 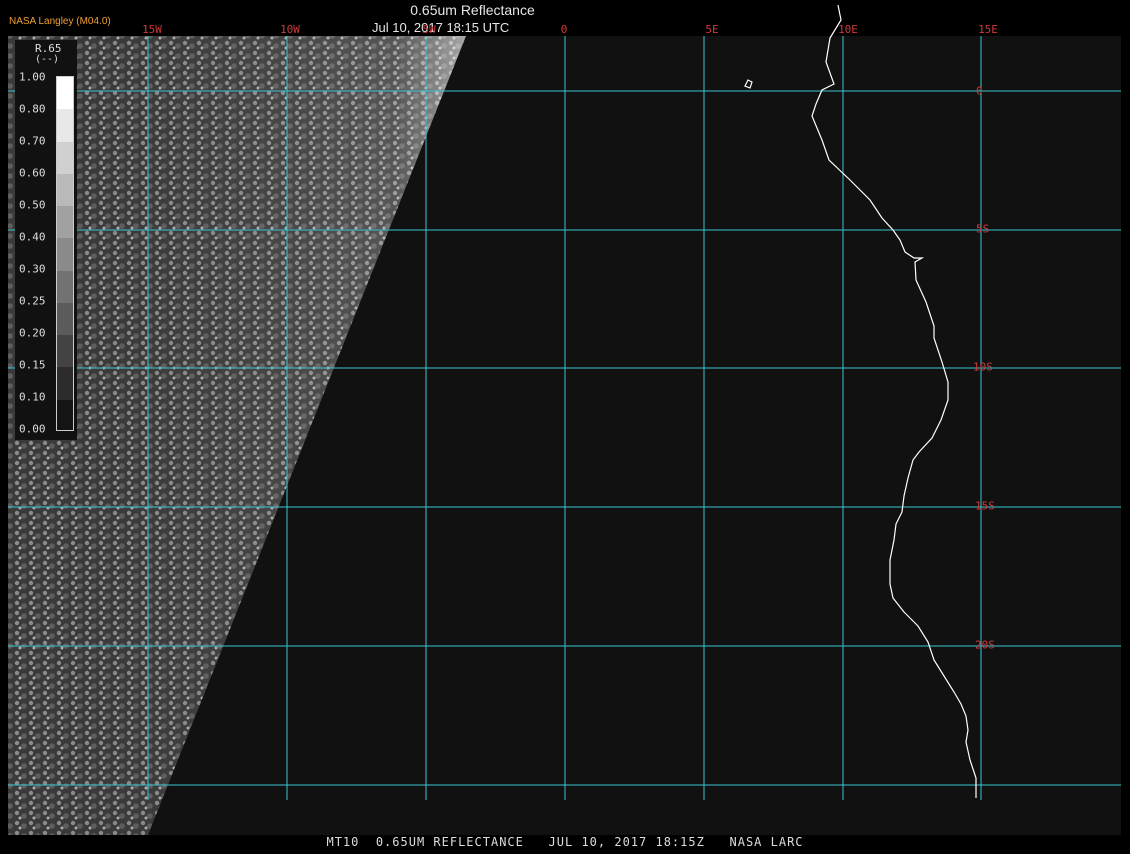 What do you see at coordinates (32, 141) in the screenshot?
I see `legend-tick: 0.70` at bounding box center [32, 141].